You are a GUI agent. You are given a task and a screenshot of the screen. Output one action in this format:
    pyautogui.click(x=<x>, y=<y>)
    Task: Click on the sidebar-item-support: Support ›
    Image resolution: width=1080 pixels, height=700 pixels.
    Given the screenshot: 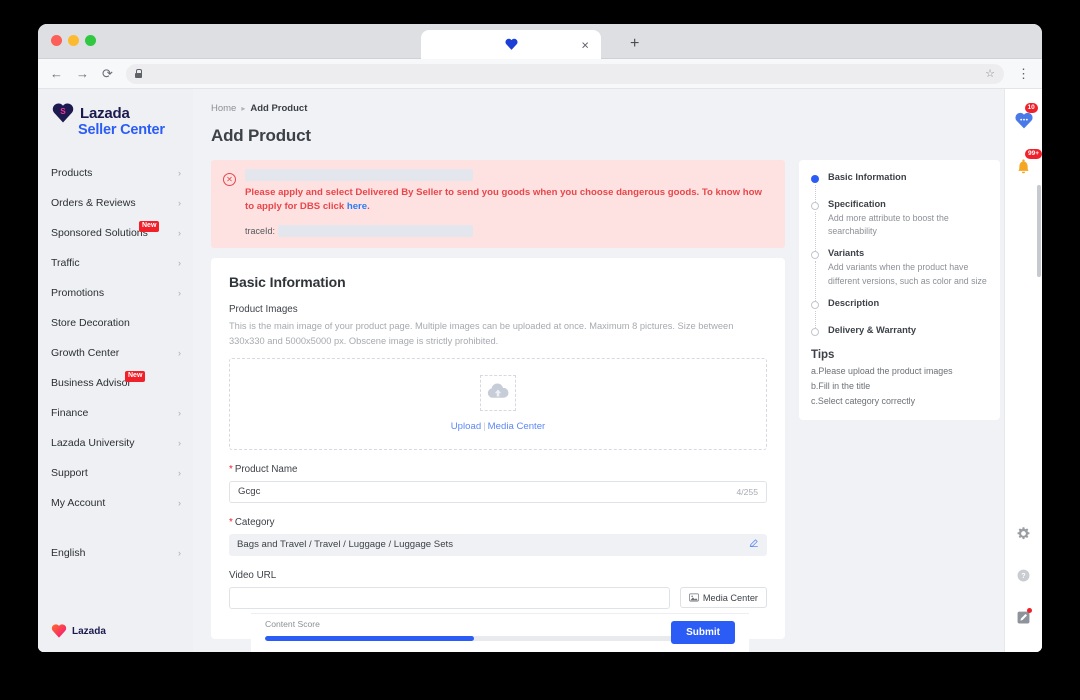 What is the action you would take?
    pyautogui.click(x=115, y=473)
    